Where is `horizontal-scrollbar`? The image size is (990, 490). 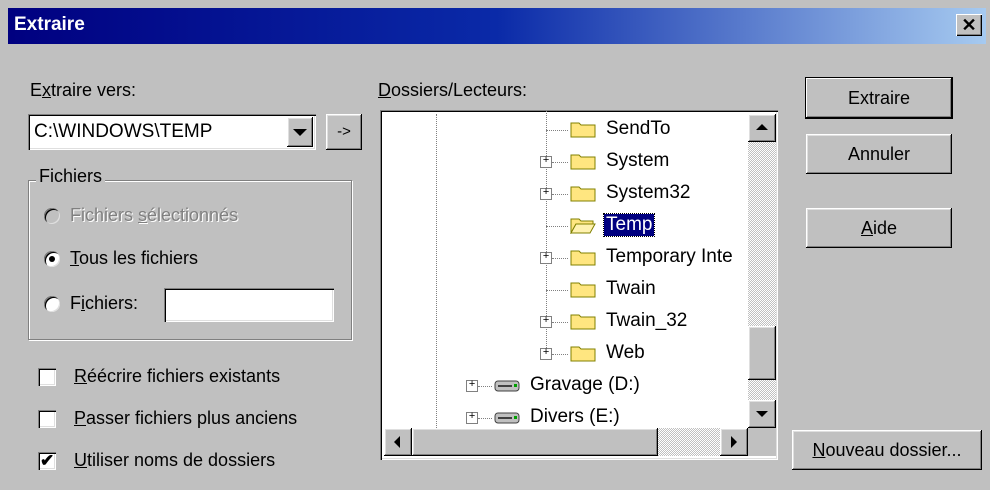
horizontal-scrollbar is located at coordinates (566, 442).